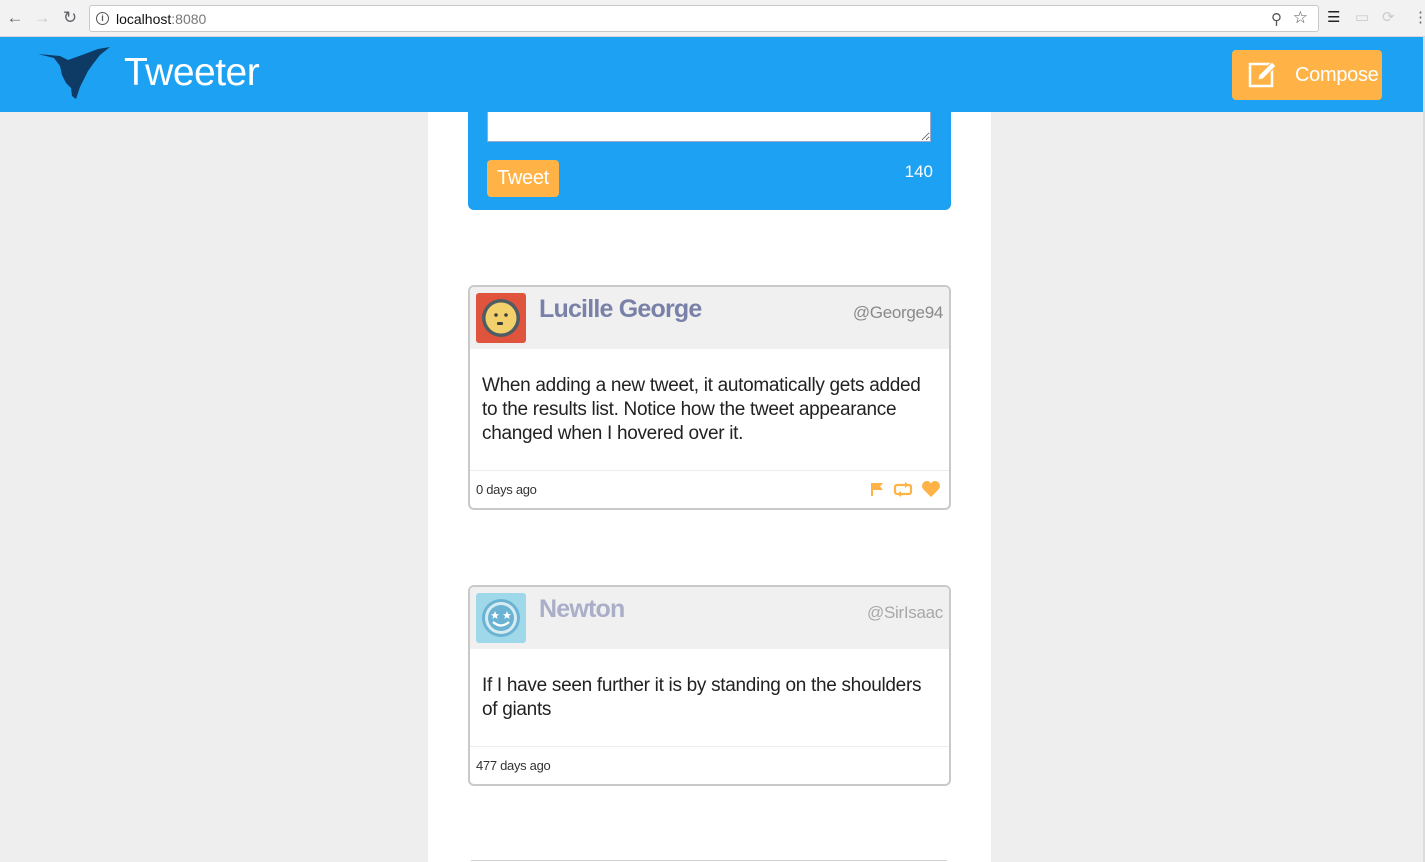 The image size is (1425, 862). I want to click on url-text: localhost:8080, so click(161, 19).